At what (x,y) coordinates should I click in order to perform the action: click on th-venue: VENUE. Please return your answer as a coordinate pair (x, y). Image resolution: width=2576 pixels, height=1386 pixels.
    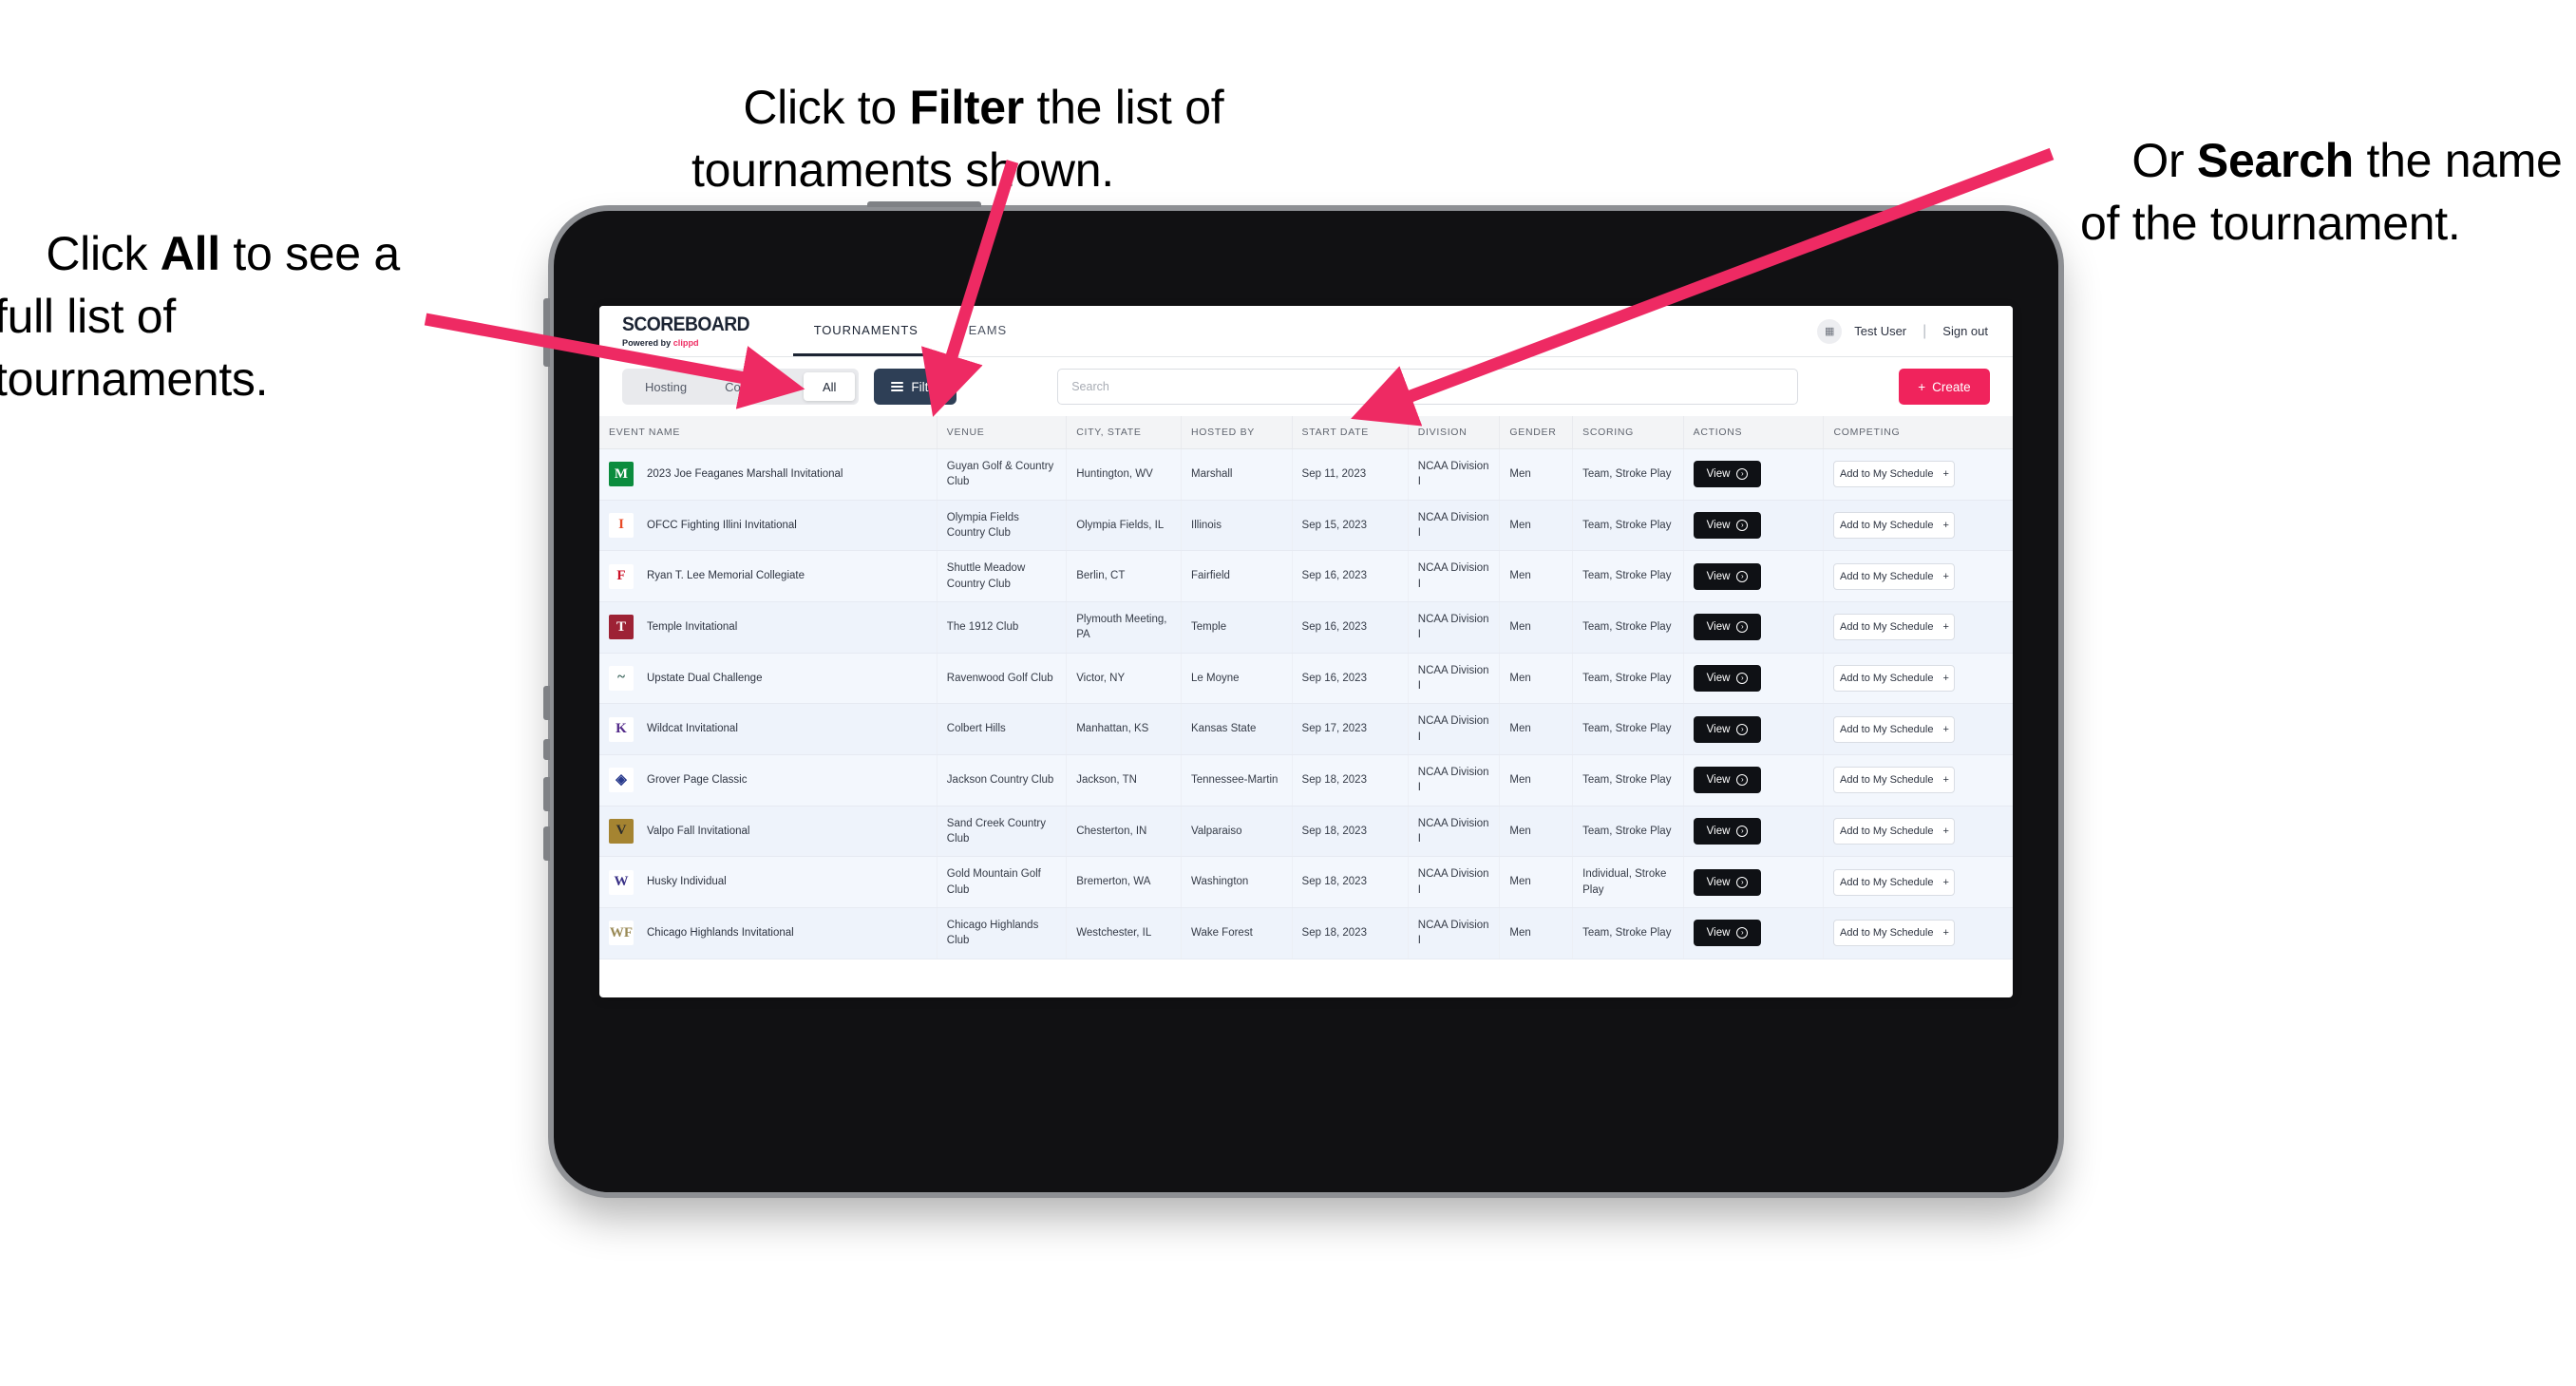
    Looking at the image, I should click on (1002, 432).